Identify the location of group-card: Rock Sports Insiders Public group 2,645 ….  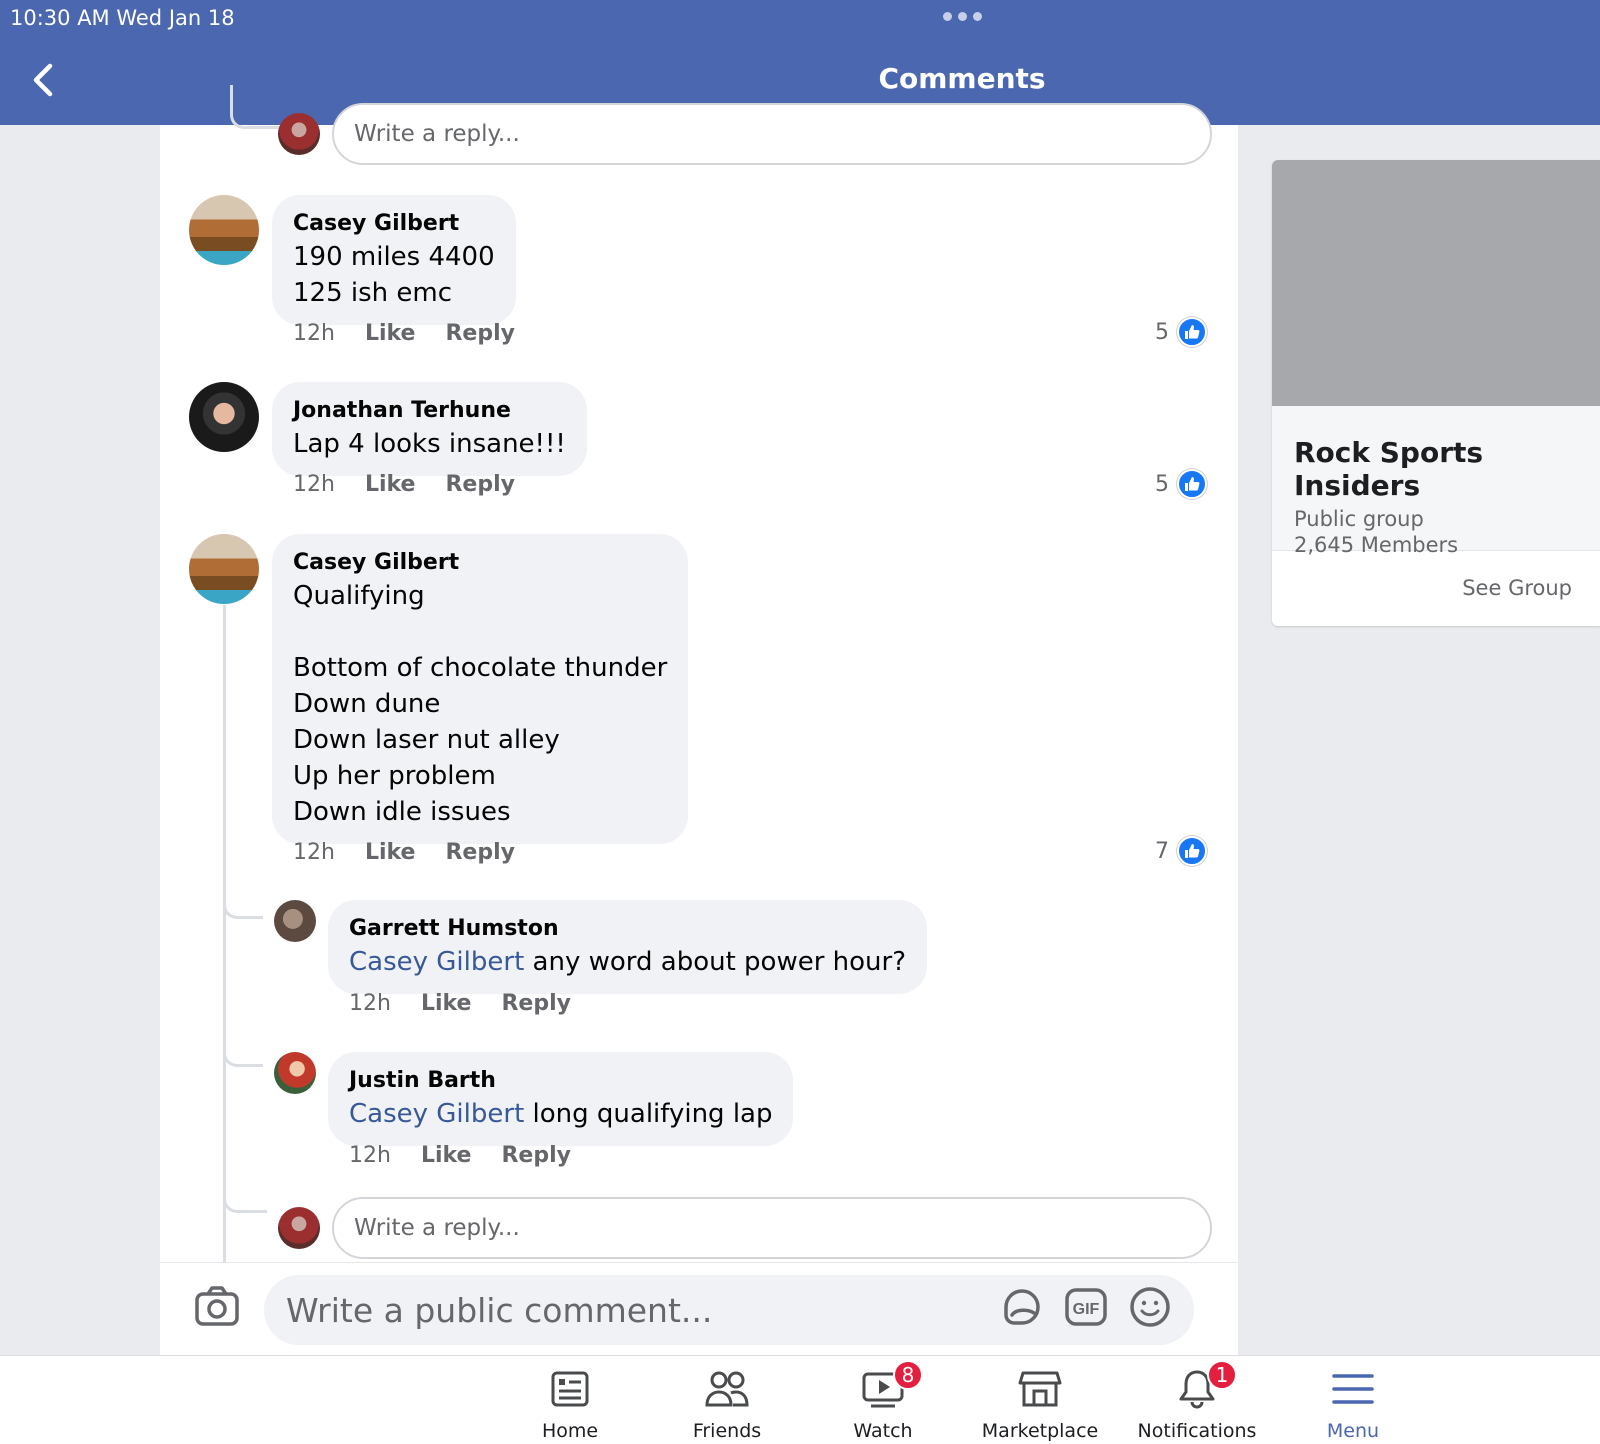
(1436, 393).